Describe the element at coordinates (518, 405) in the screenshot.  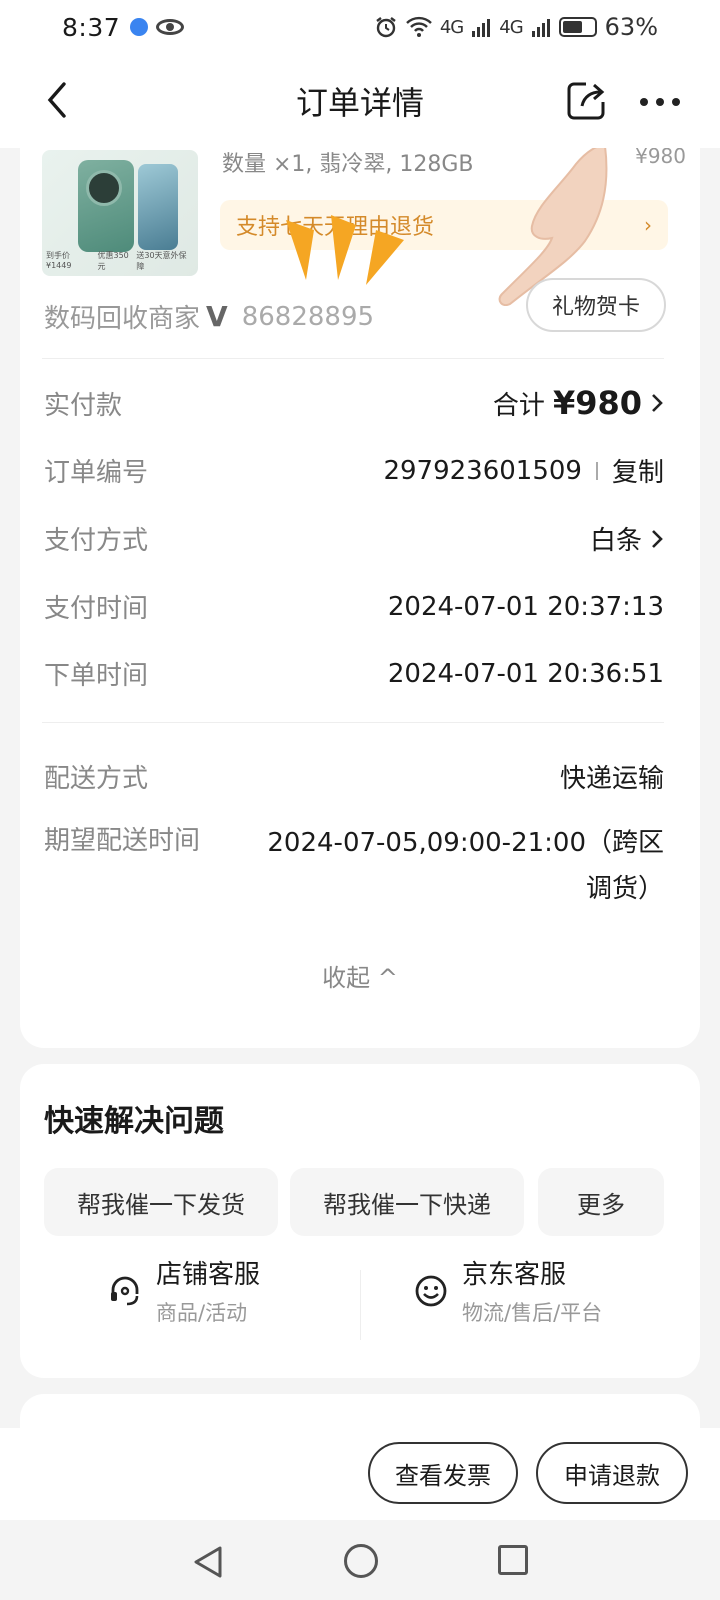
I see `total-prefix: 合计` at that location.